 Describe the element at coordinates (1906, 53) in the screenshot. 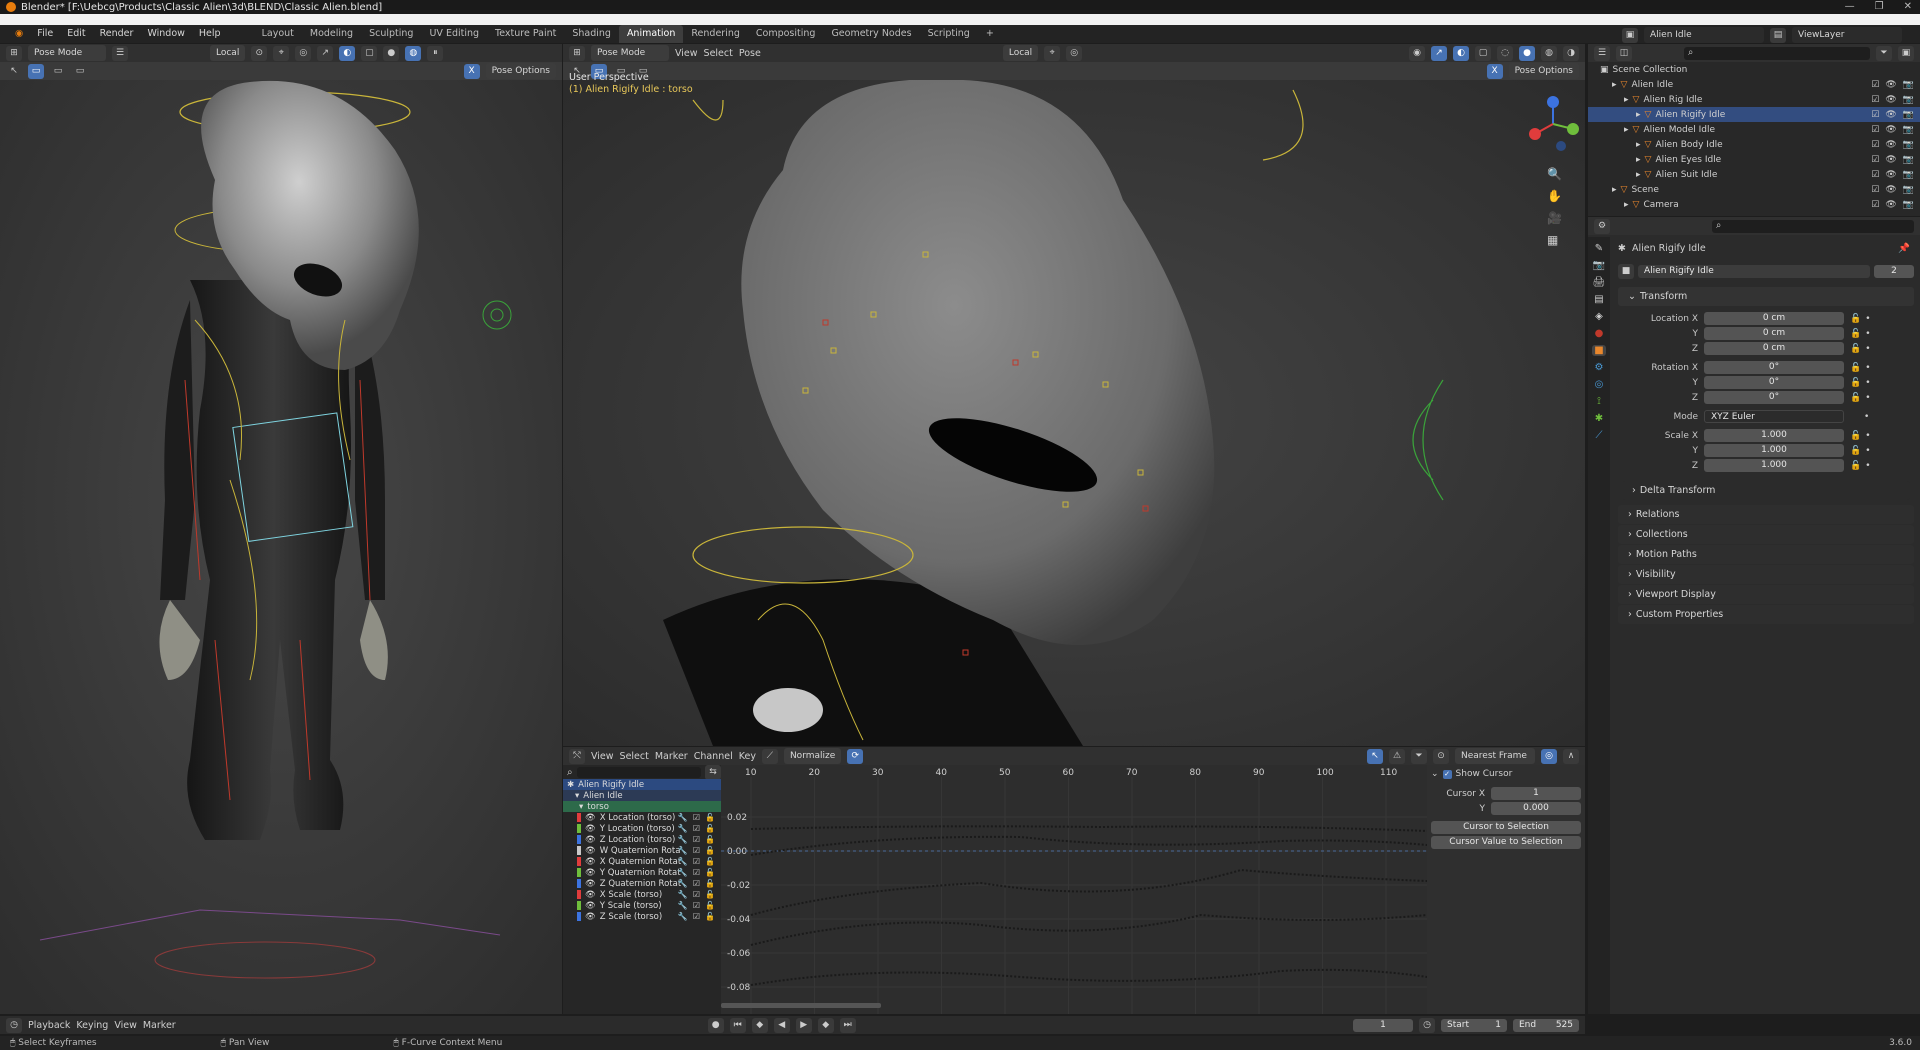

I see `new-collection-icon: ▣` at that location.